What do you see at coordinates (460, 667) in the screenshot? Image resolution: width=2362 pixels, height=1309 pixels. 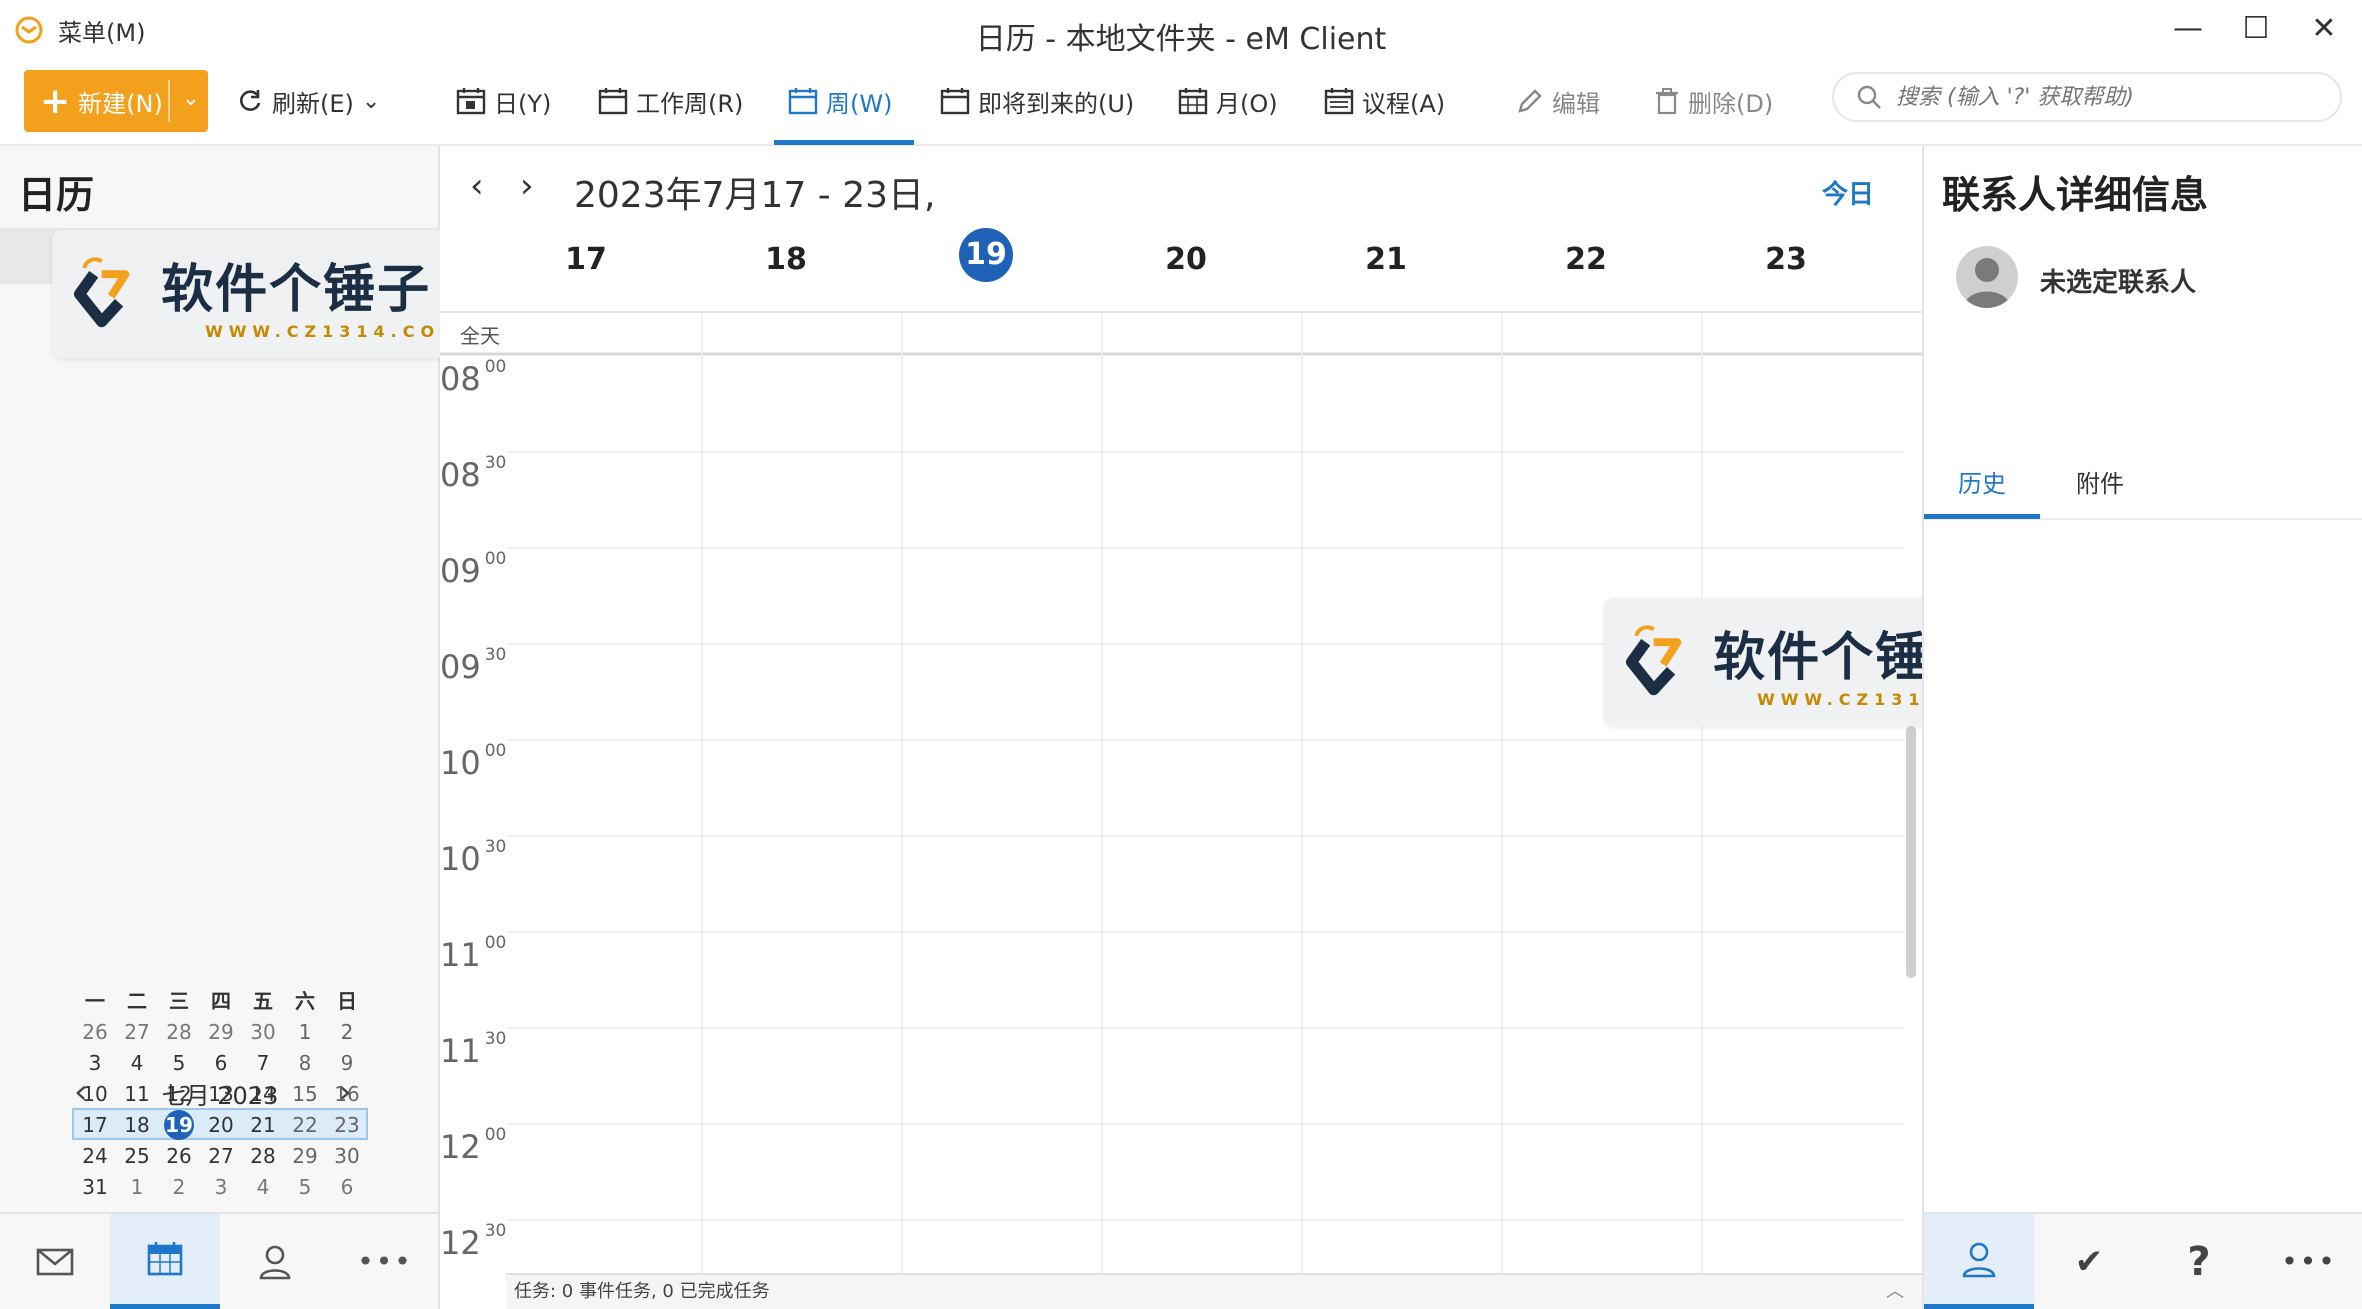 I see `time-hour: 09` at bounding box center [460, 667].